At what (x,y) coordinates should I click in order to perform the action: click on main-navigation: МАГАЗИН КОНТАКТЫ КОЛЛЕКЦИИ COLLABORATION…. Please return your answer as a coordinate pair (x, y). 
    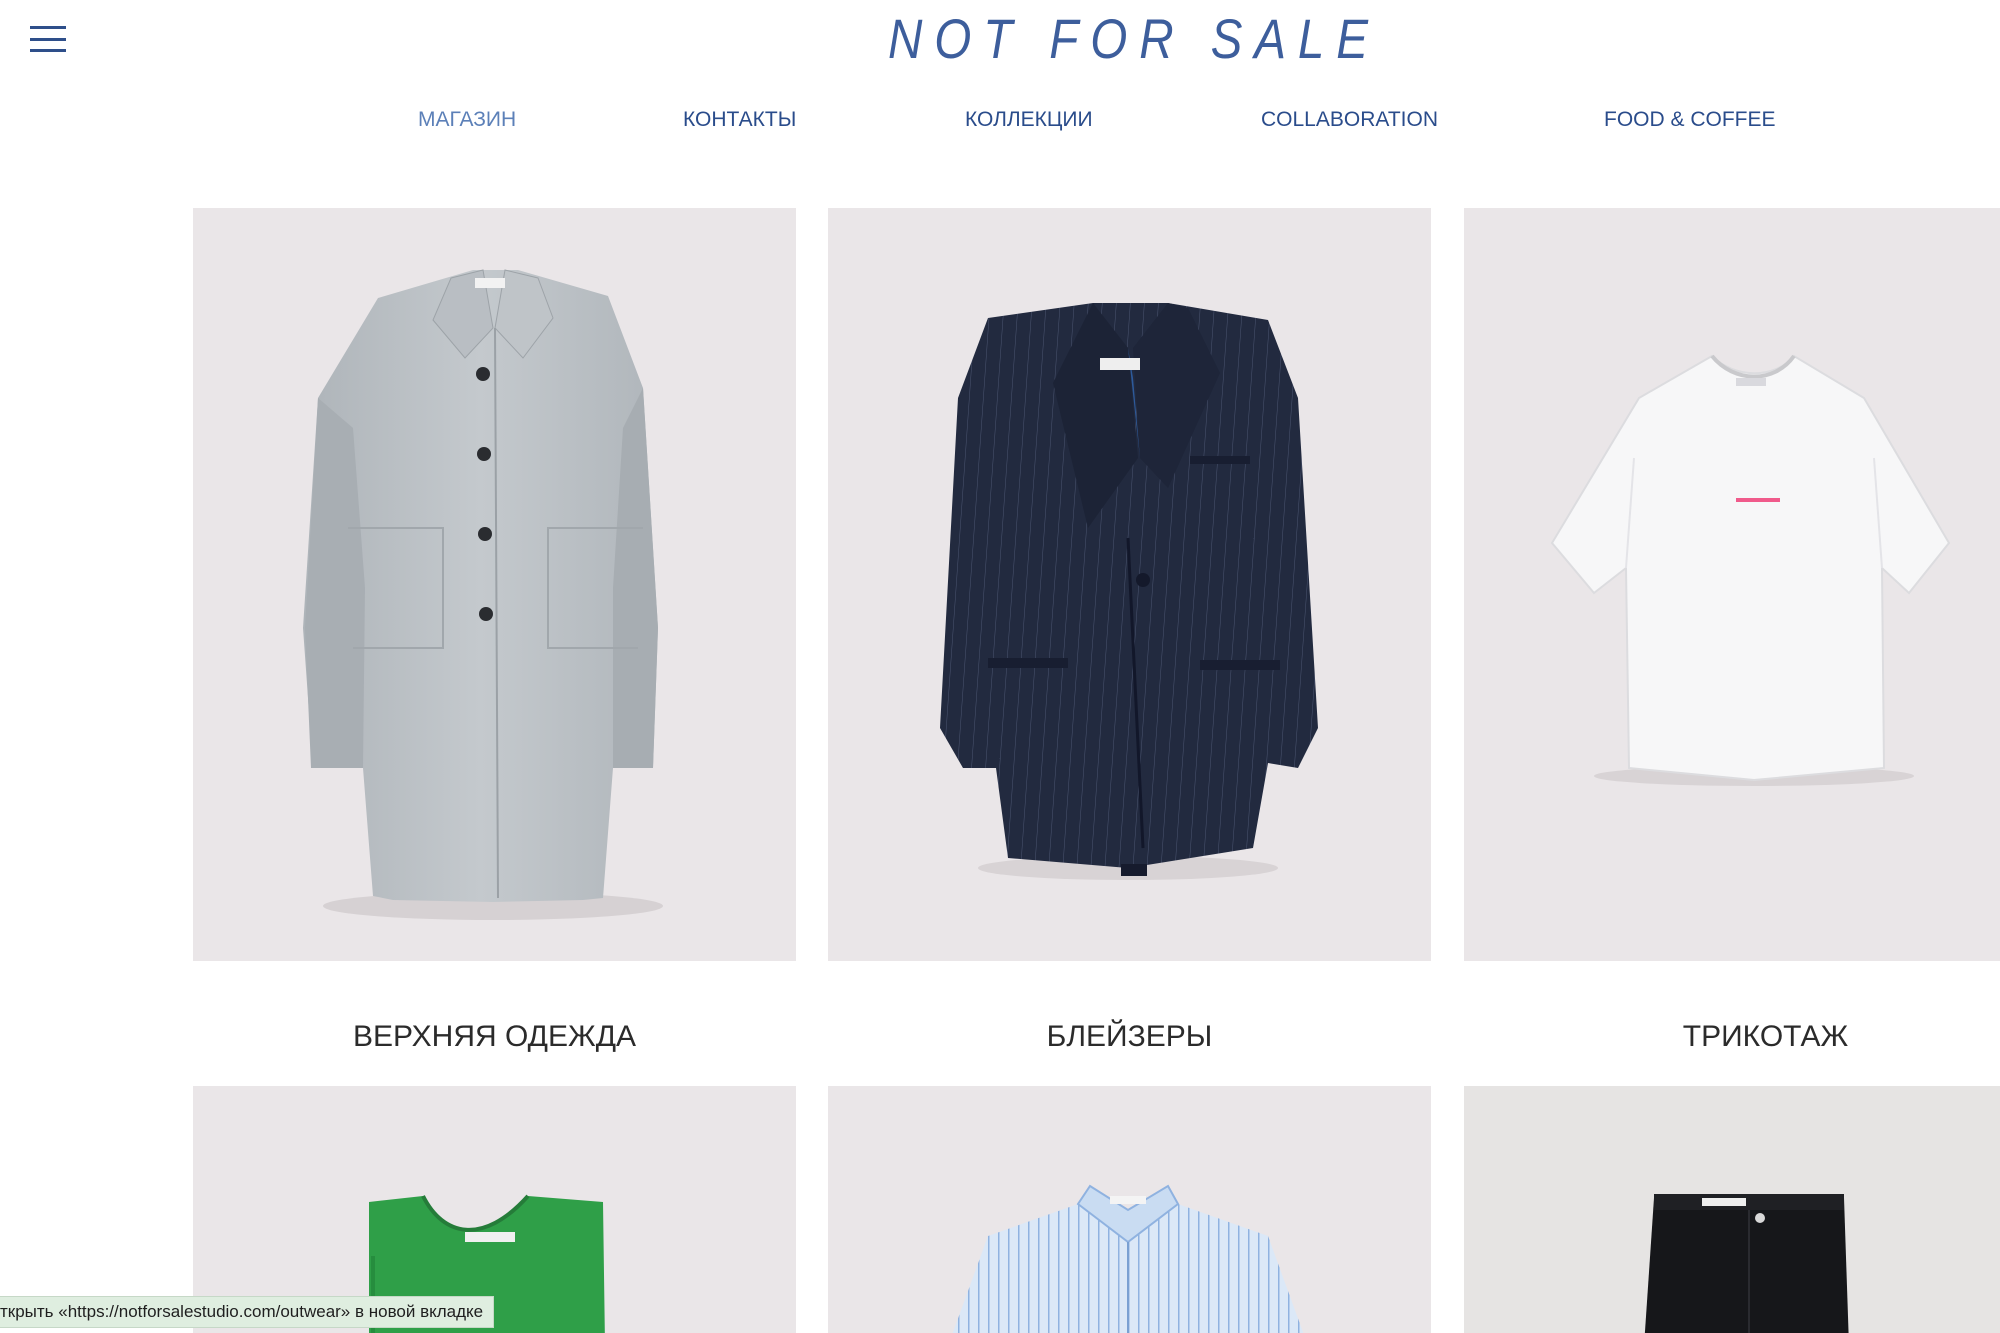
    Looking at the image, I should click on (1000, 123).